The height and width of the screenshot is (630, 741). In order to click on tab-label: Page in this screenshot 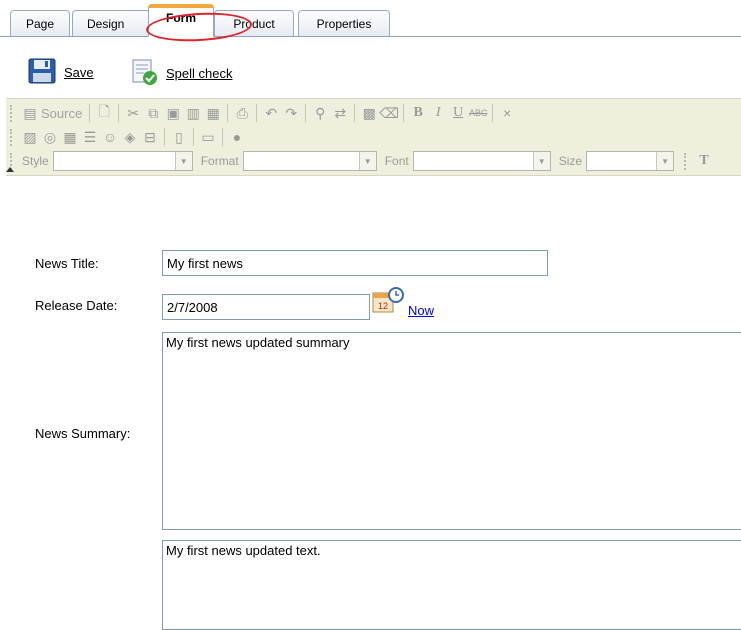, I will do `click(40, 24)`.